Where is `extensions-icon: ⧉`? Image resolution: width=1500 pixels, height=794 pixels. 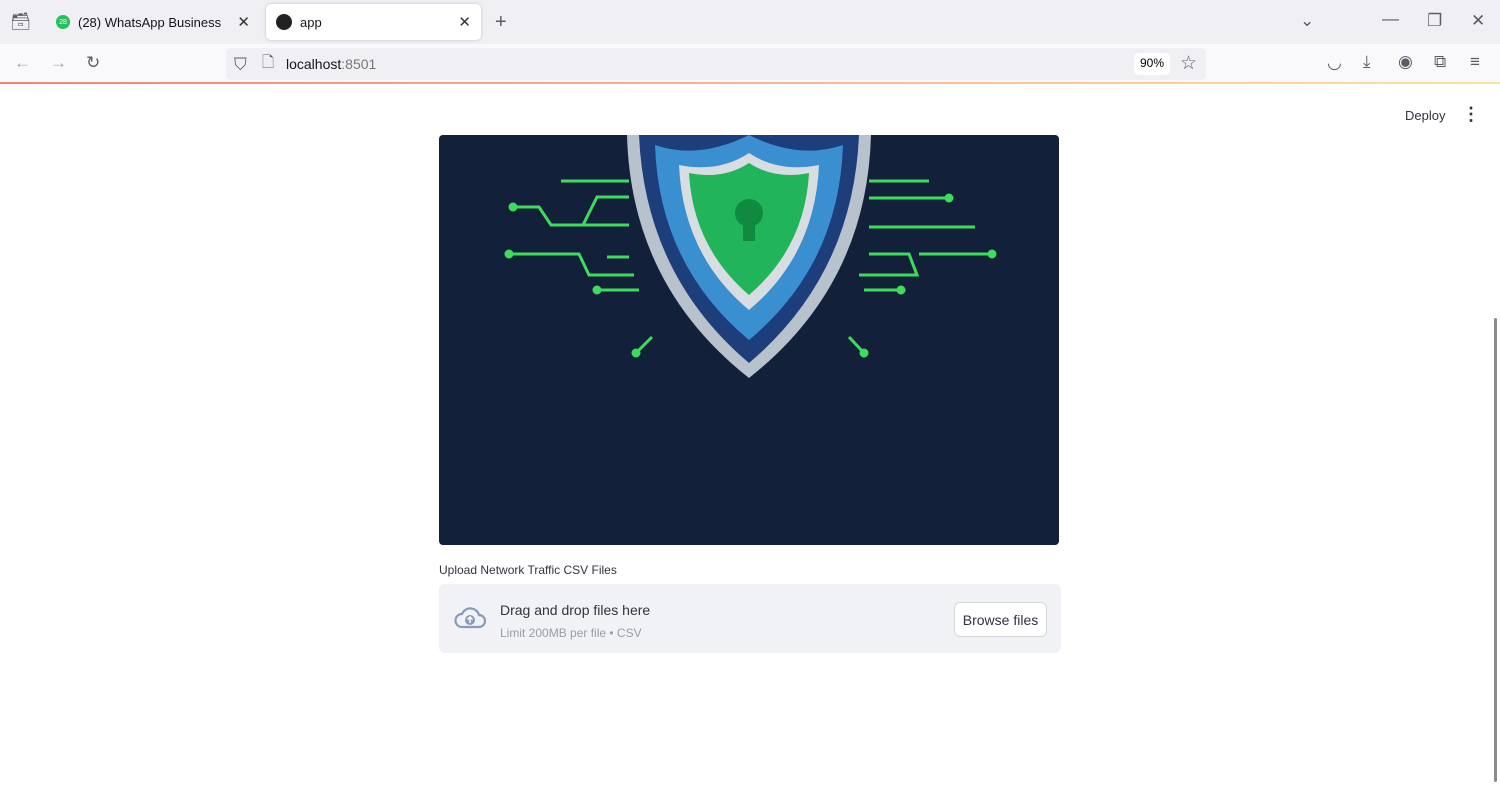 extensions-icon: ⧉ is located at coordinates (1440, 61).